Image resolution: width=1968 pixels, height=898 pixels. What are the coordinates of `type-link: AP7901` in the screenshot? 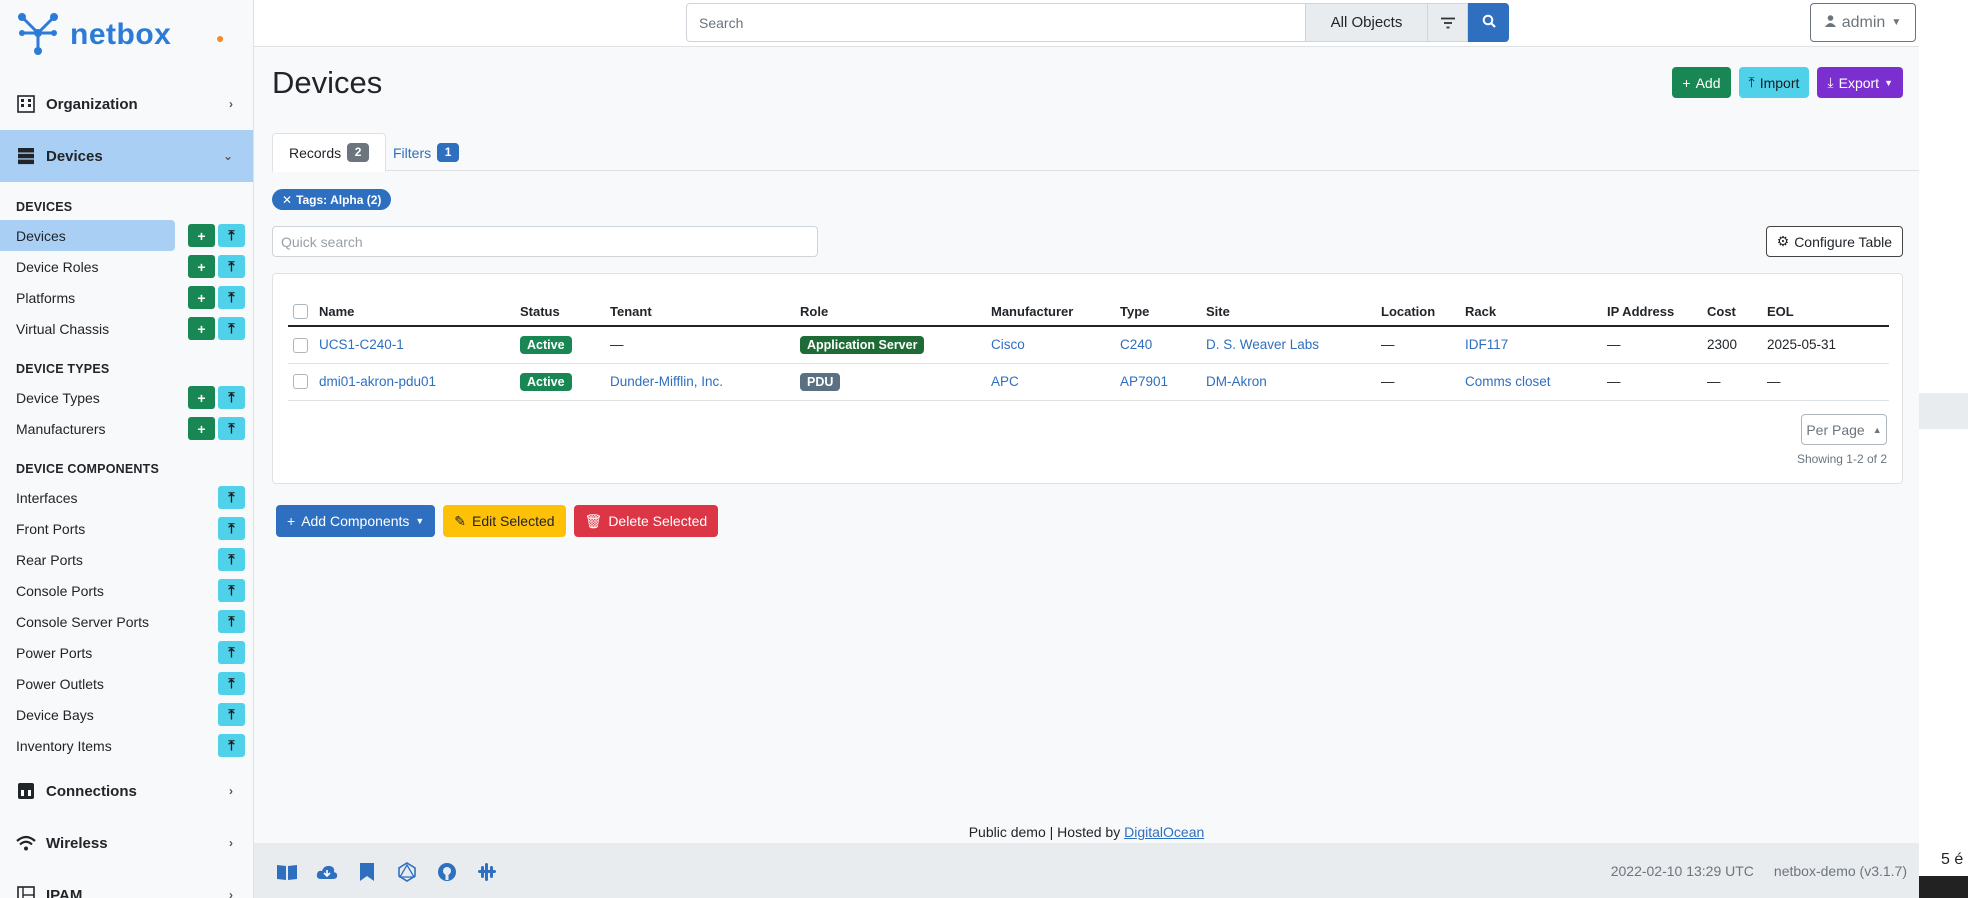 It's located at (1144, 381).